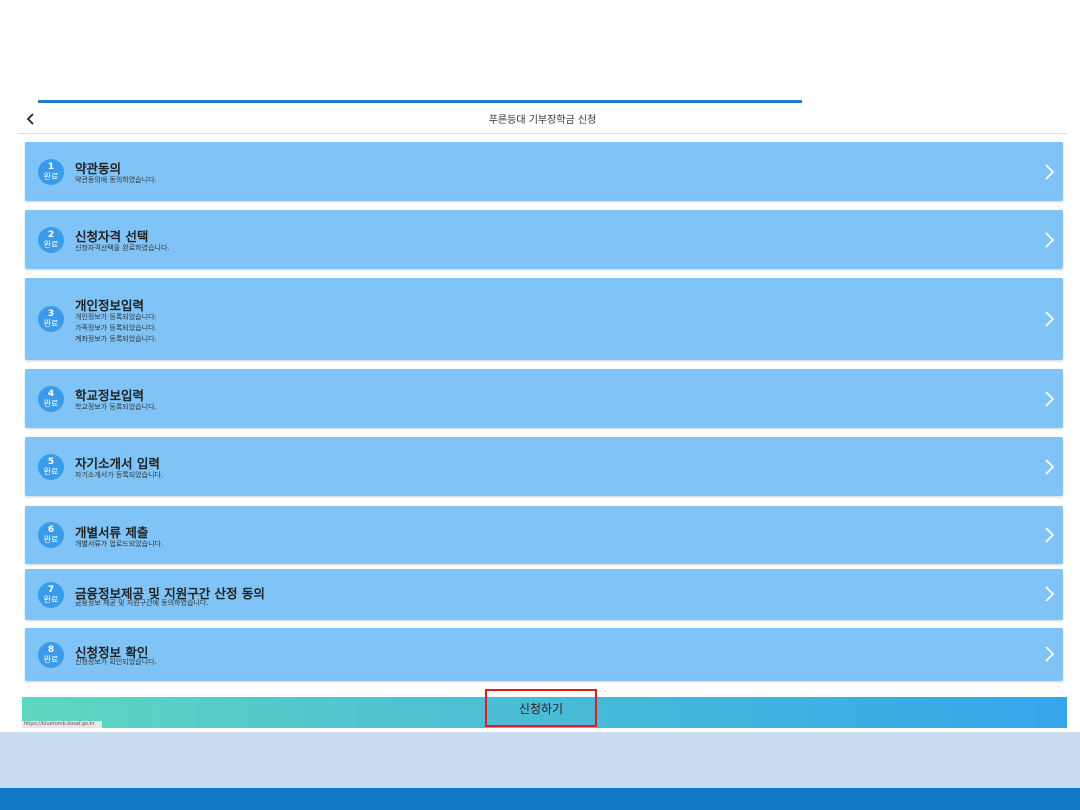  I want to click on page-title: 푸른등대 기부장학금 신청, so click(542, 120).